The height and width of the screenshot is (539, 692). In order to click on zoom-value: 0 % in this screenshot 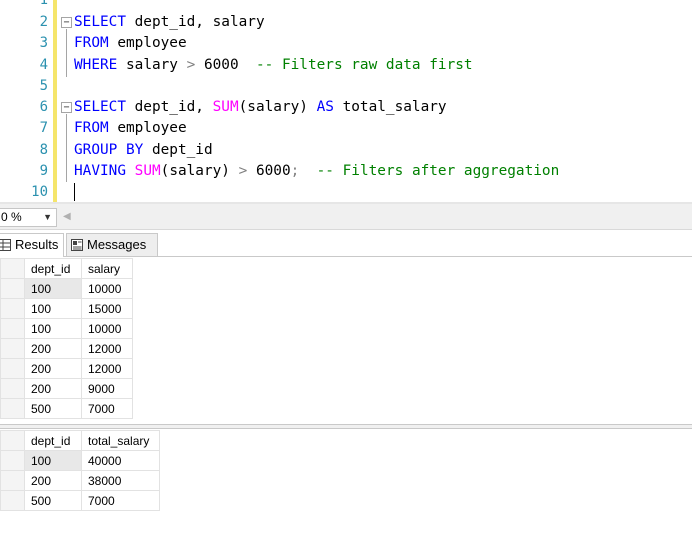, I will do `click(11, 217)`.